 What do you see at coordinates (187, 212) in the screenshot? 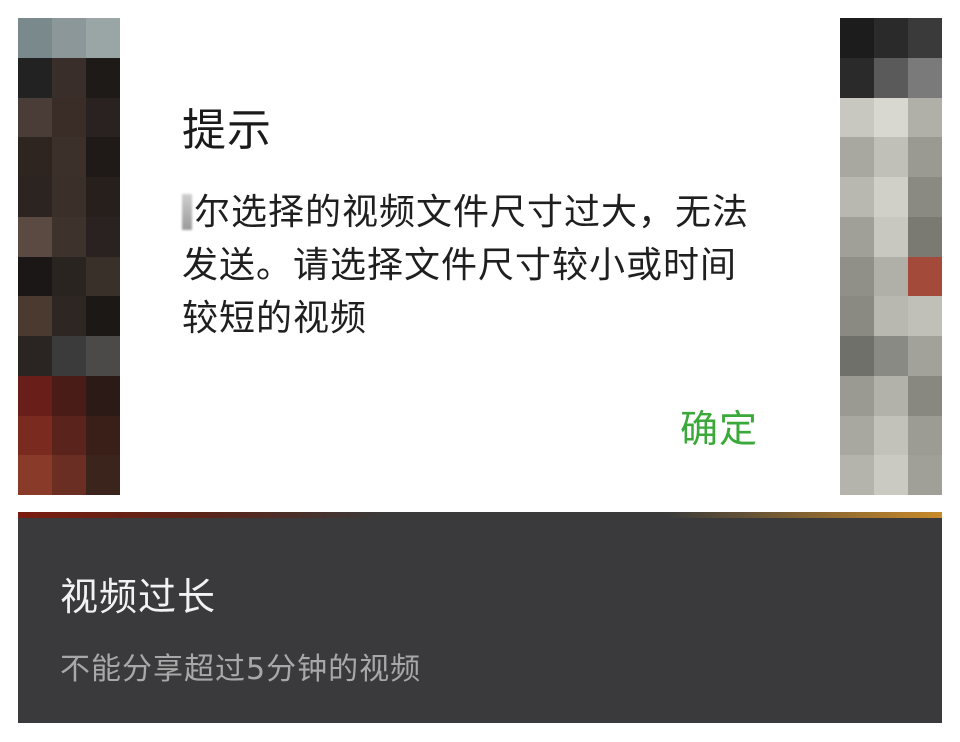
I see `blurred-glyph` at bounding box center [187, 212].